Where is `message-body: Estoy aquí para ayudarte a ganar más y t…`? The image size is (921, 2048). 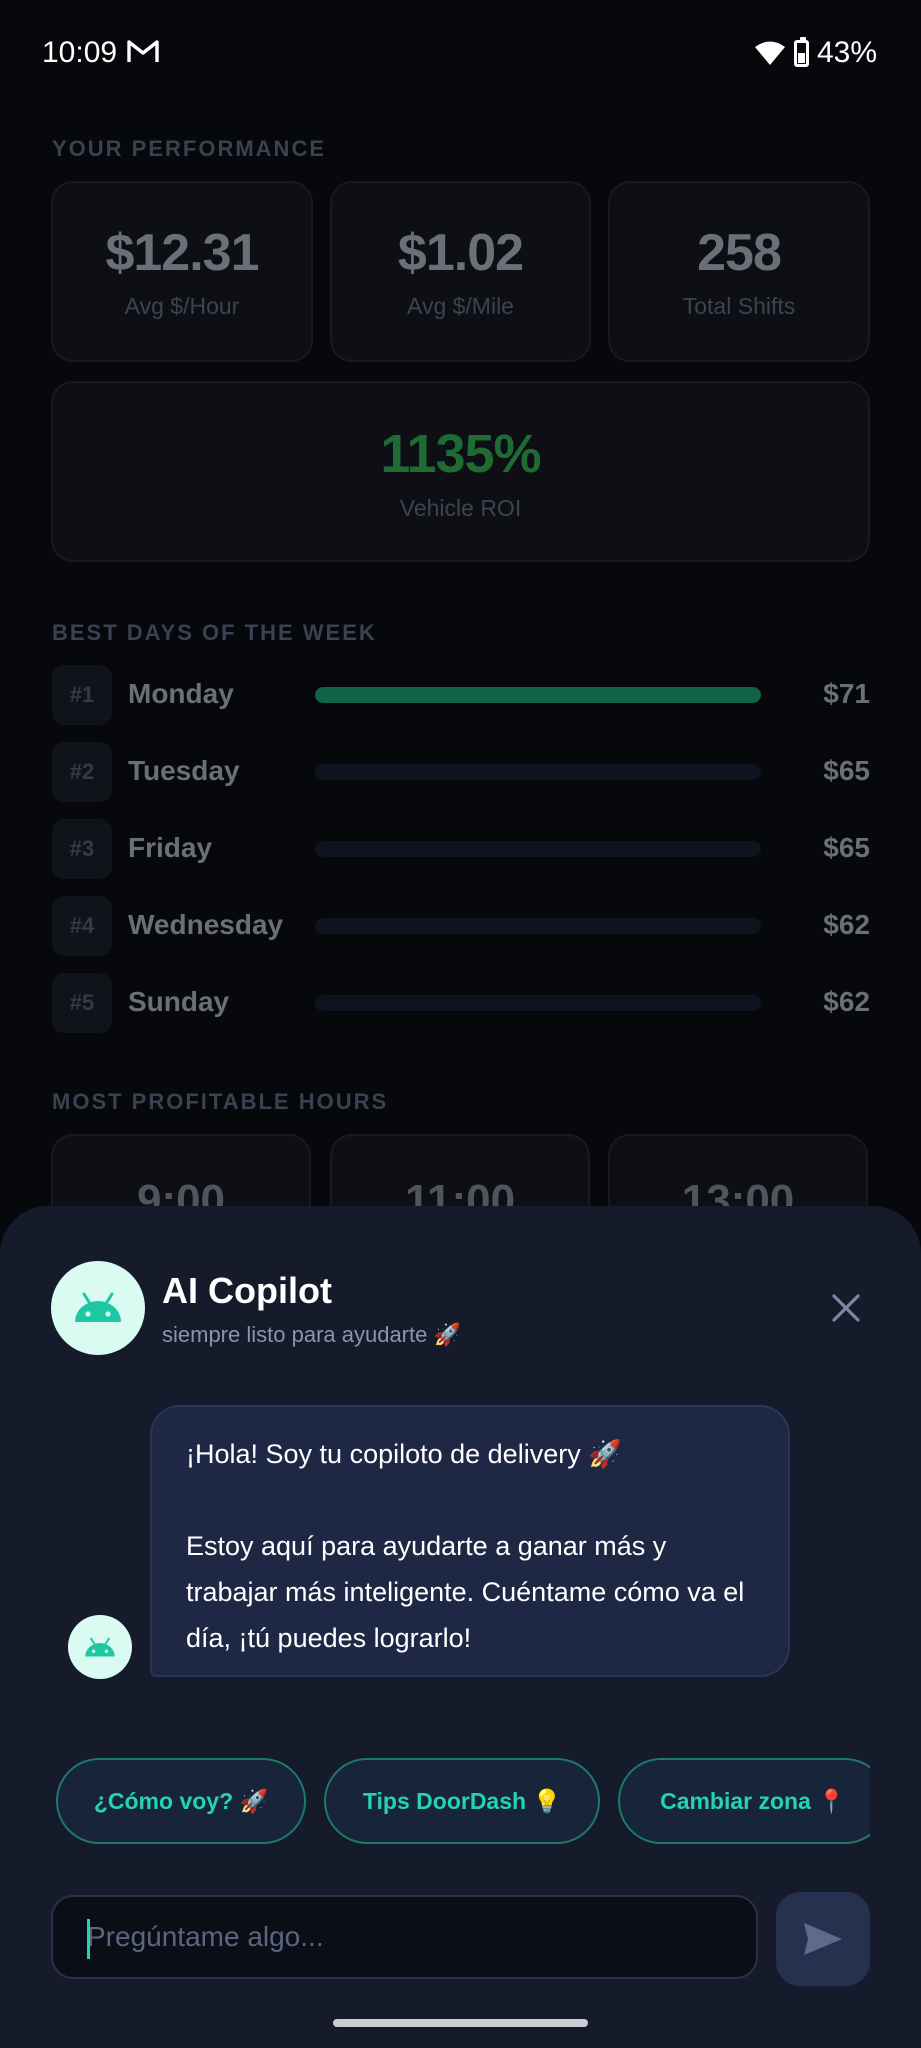
message-body: Estoy aquí para ayudarte a ganar más y t… is located at coordinates (465, 1592).